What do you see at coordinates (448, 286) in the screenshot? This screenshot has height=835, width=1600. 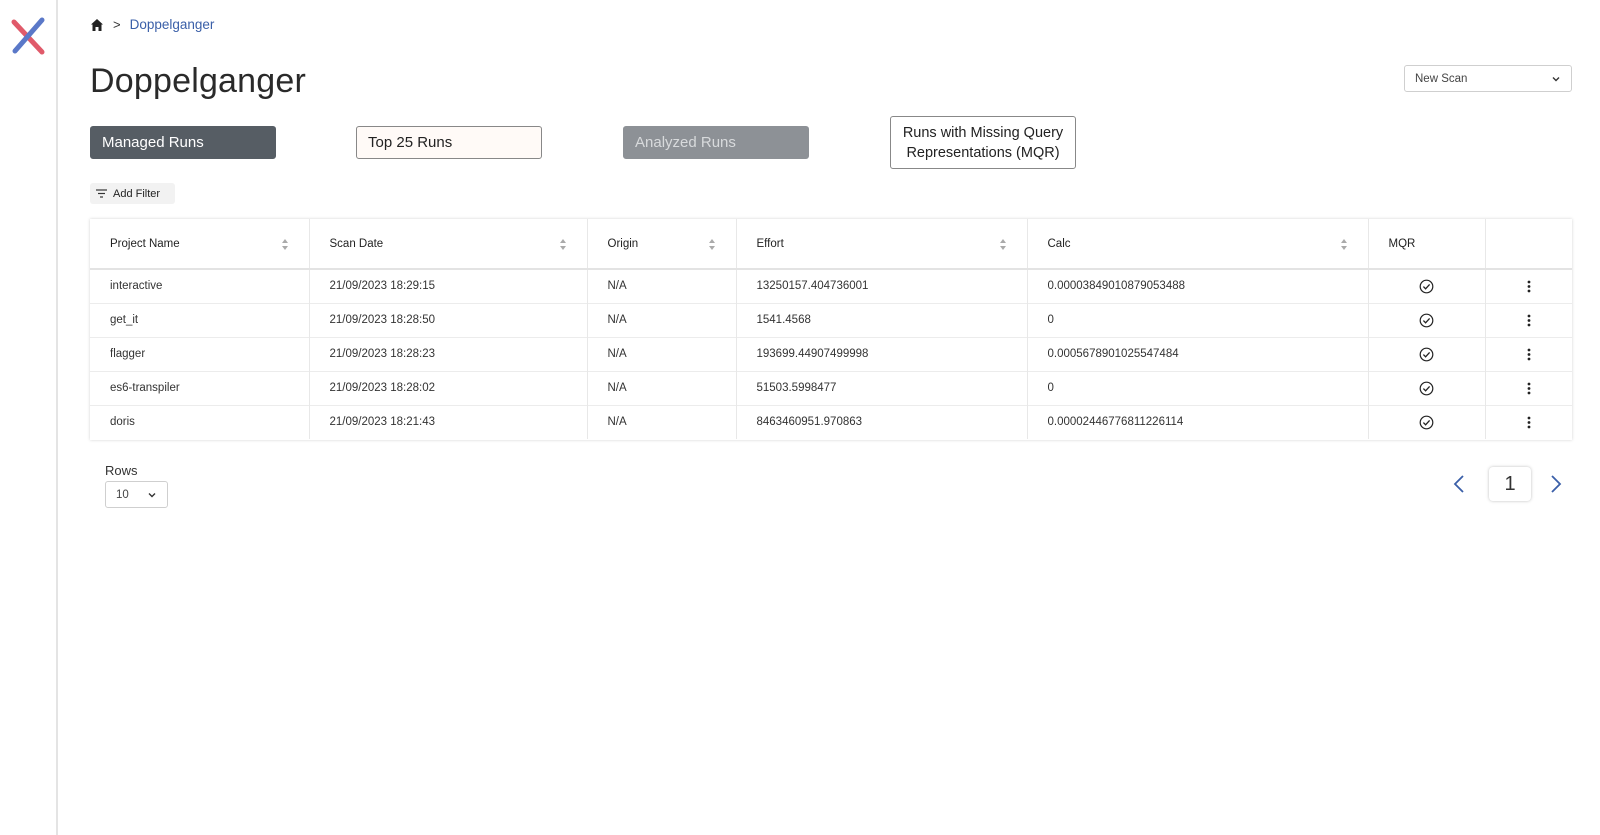 I see `scan-date-cell: 21/09/2023 18:29:15` at bounding box center [448, 286].